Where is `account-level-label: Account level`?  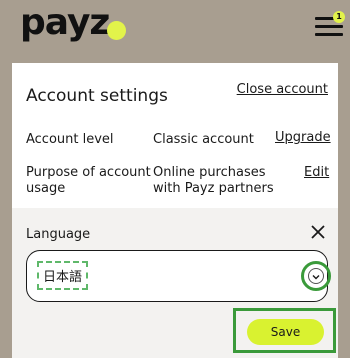 account-level-label: Account level is located at coordinates (70, 139).